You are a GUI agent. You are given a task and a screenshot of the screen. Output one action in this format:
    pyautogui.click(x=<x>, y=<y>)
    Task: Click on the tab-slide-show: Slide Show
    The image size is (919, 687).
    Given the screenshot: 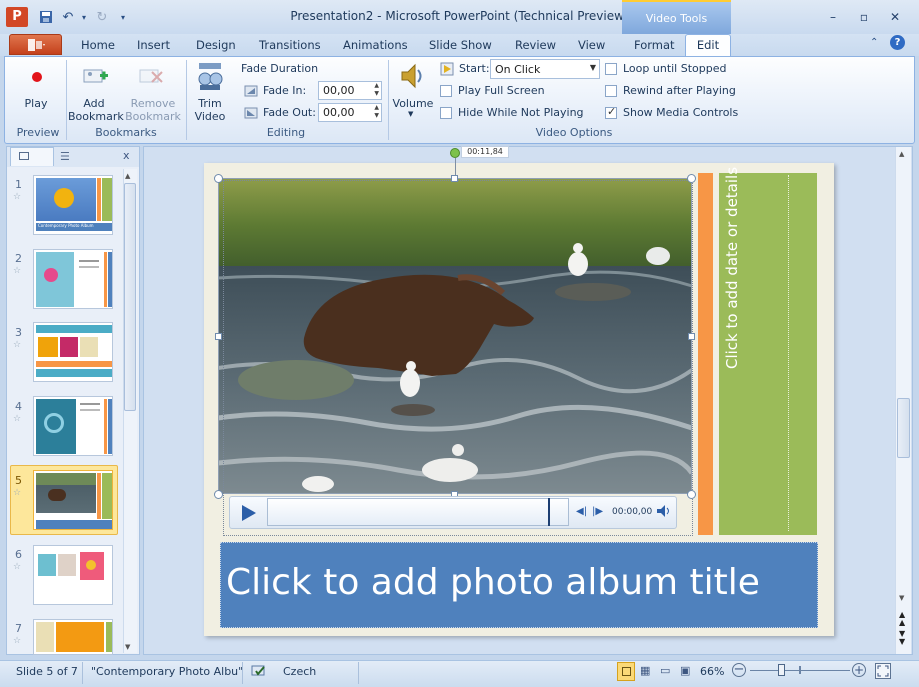 What is the action you would take?
    pyautogui.click(x=460, y=45)
    